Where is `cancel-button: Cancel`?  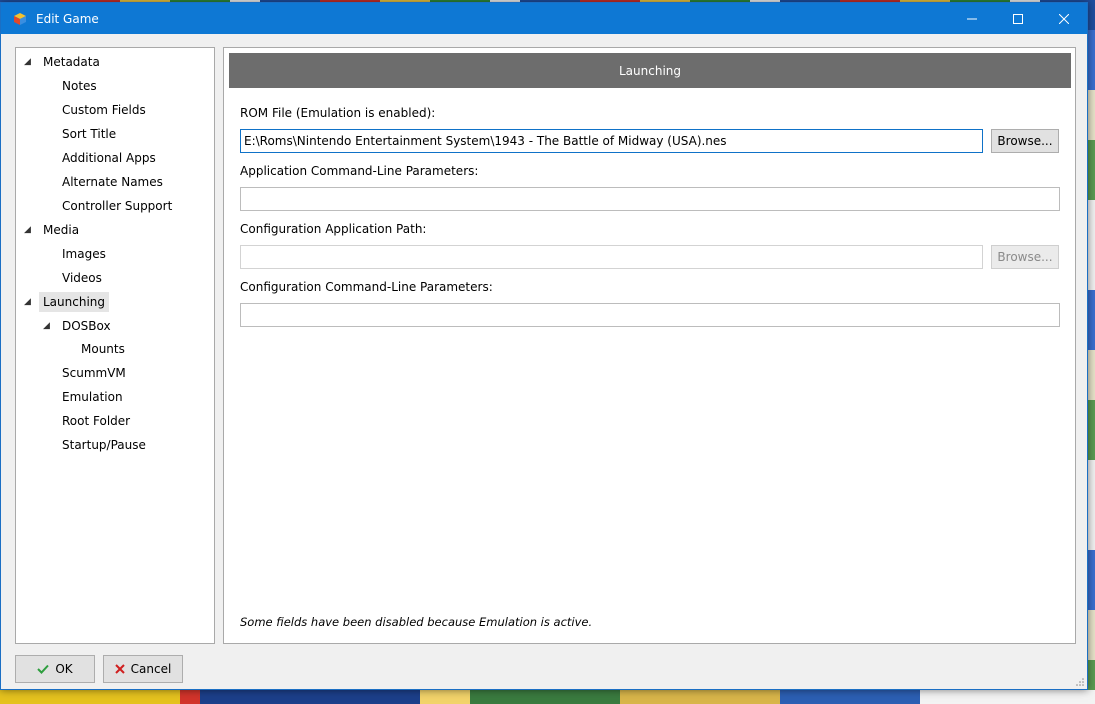
cancel-button: Cancel is located at coordinates (143, 669).